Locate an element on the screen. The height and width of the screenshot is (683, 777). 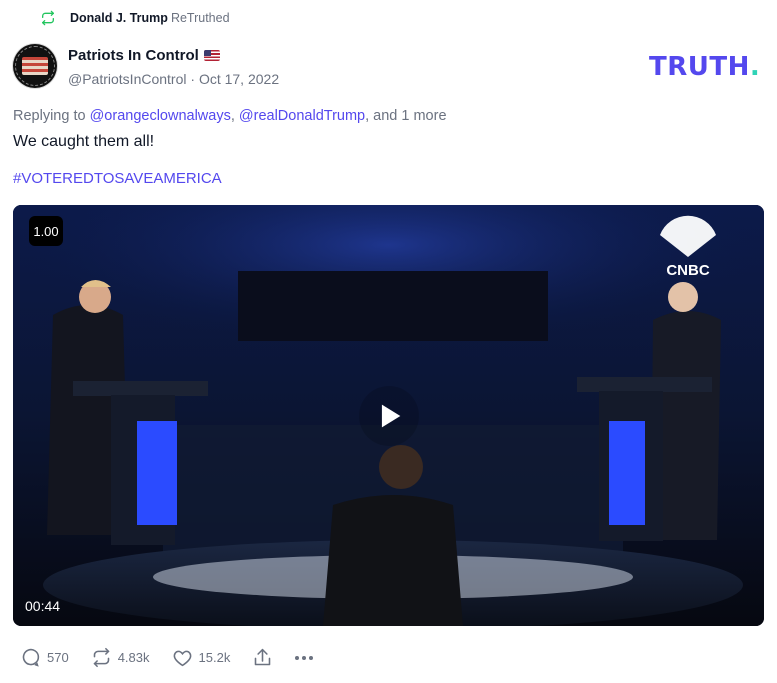
truth-logo: TRUTH. is located at coordinates (704, 67).